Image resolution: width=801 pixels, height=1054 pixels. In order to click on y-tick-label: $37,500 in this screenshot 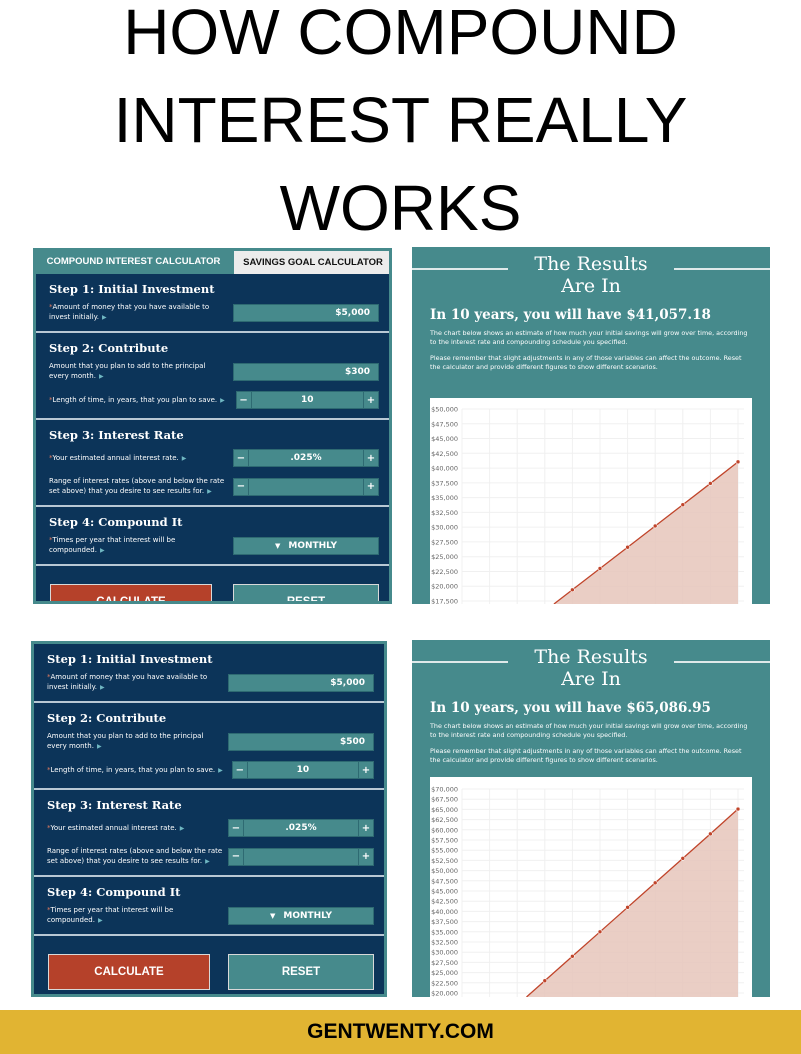, I will do `click(444, 483)`.